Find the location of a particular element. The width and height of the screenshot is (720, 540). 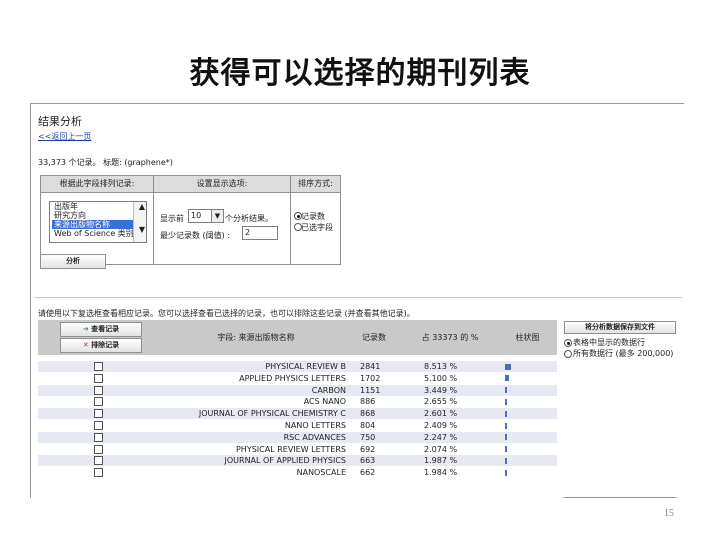

table-row: PHYSICAL REVIEW B 2841 8.513 % is located at coordinates (297, 366).